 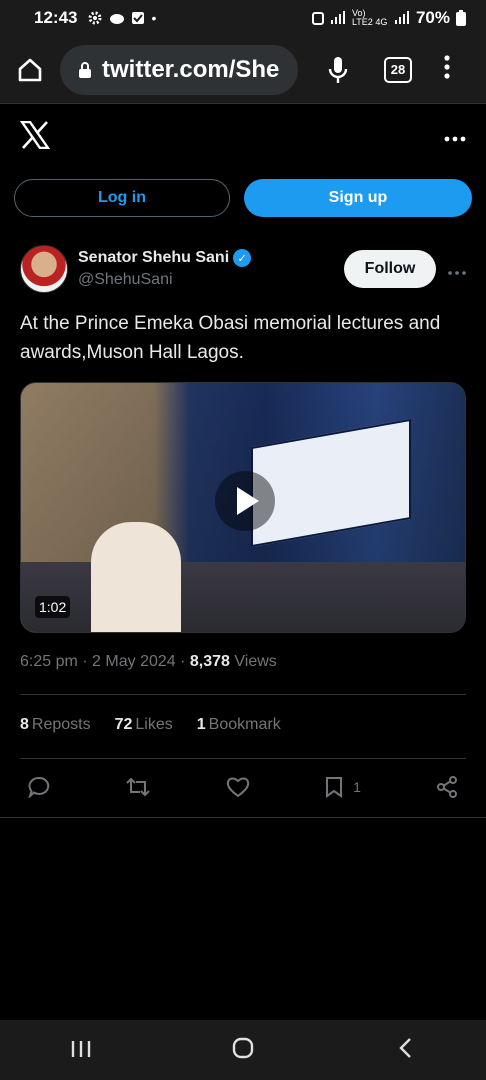 I want to click on alarm-icon, so click(x=317, y=18).